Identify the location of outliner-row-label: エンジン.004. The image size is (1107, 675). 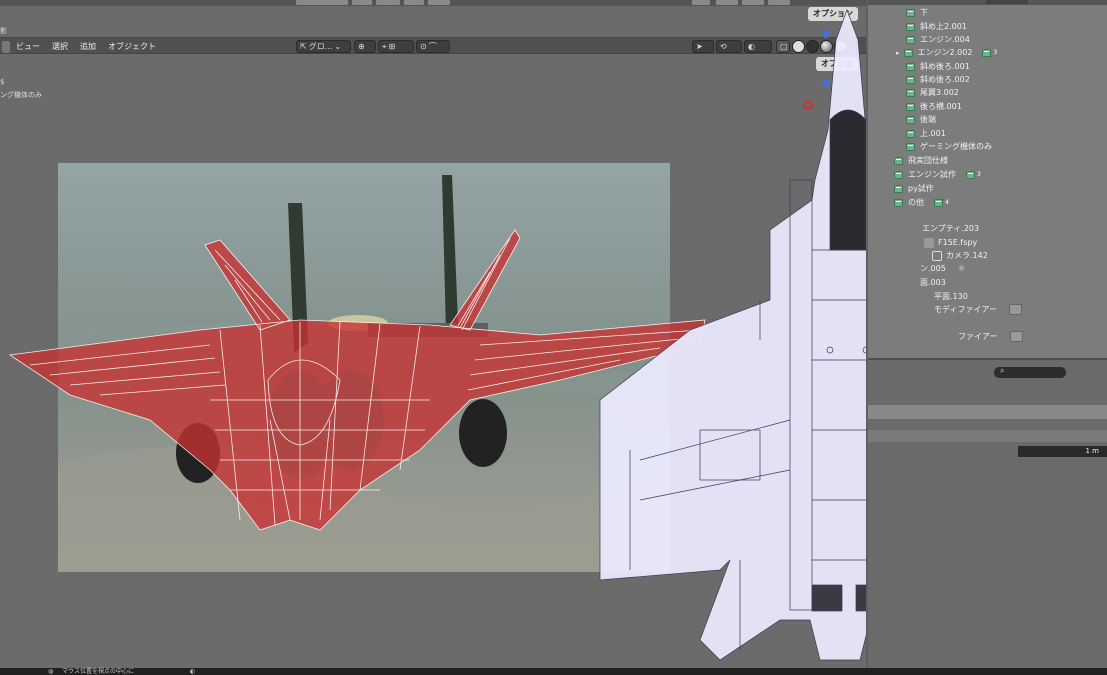
(945, 39).